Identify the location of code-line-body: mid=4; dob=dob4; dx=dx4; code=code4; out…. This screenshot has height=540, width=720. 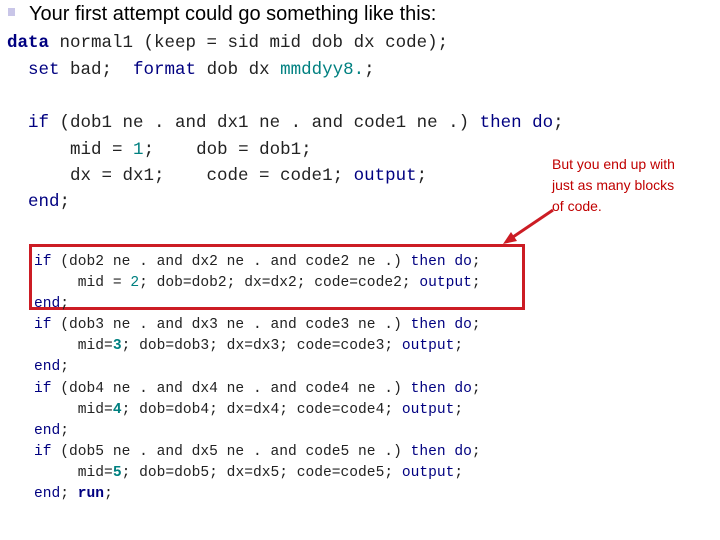
(249, 410).